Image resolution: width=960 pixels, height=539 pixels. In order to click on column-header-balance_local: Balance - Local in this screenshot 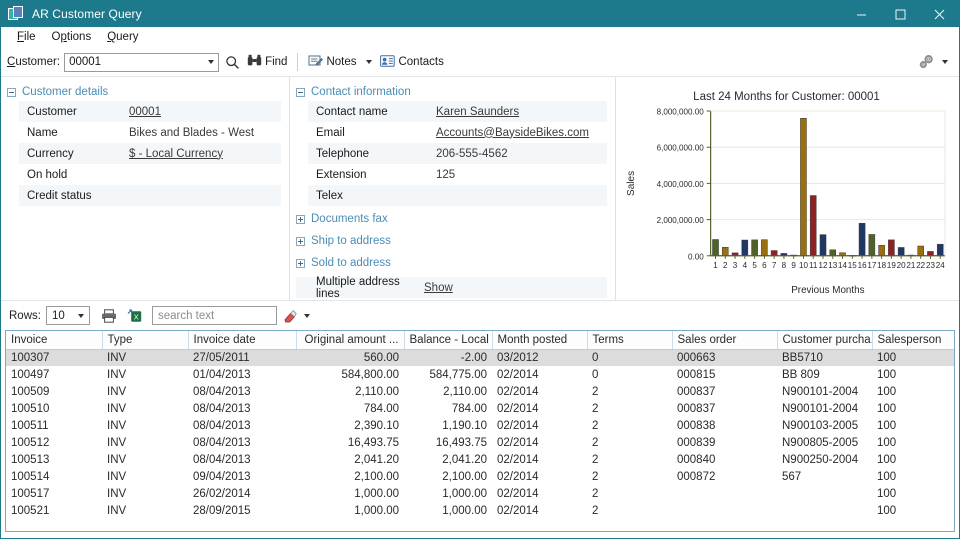, I will do `click(448, 340)`.